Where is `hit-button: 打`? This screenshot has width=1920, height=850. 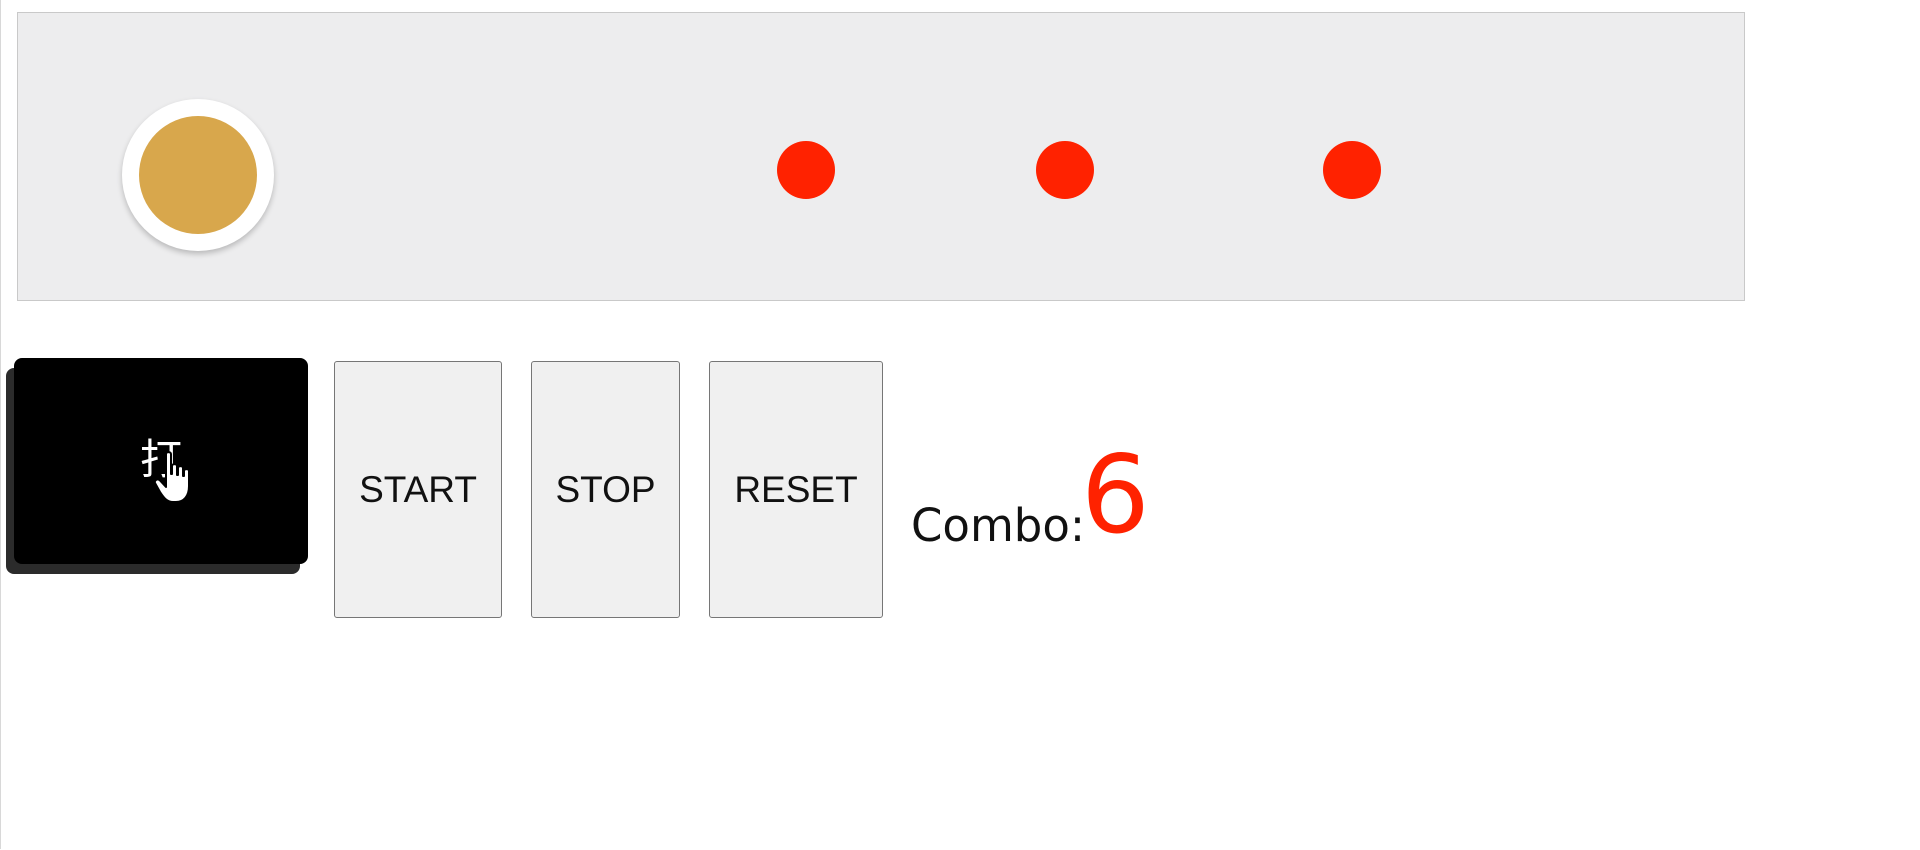 hit-button: 打 is located at coordinates (161, 461).